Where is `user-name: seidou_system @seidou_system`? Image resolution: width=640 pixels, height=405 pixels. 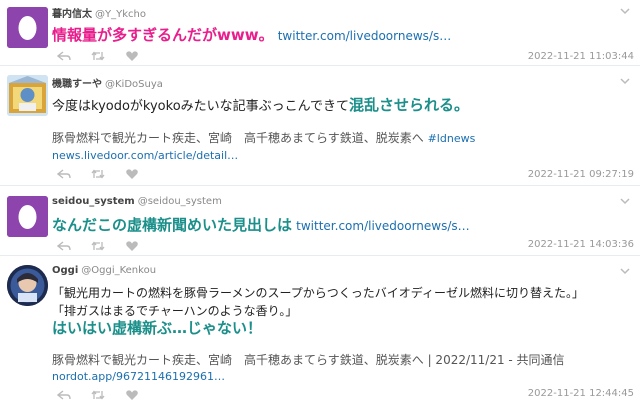 user-name: seidou_system @seidou_system is located at coordinates (137, 201).